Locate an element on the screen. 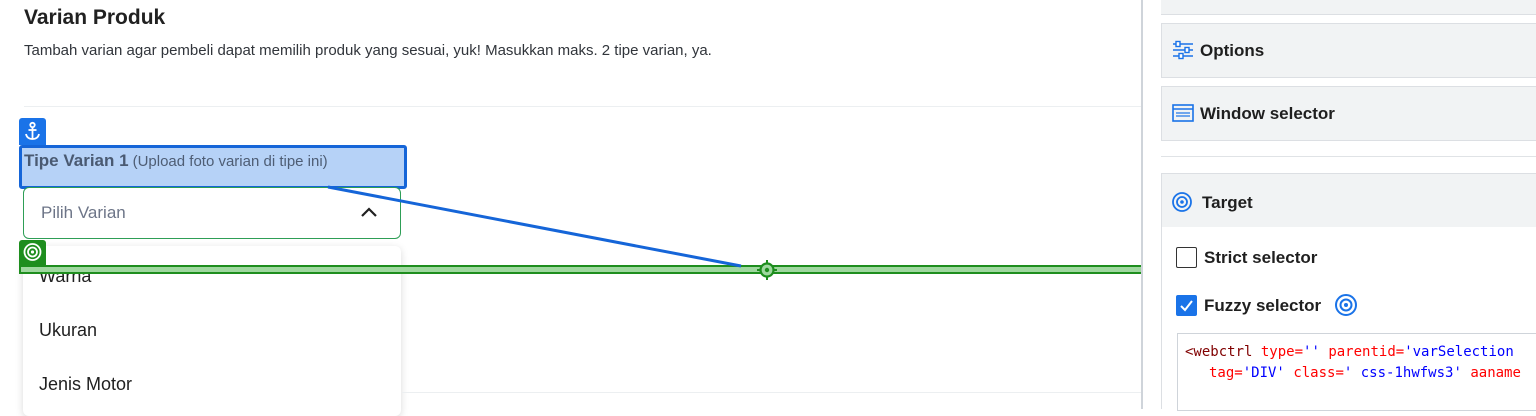 This screenshot has width=1536, height=416. window-icon is located at coordinates (1183, 113).